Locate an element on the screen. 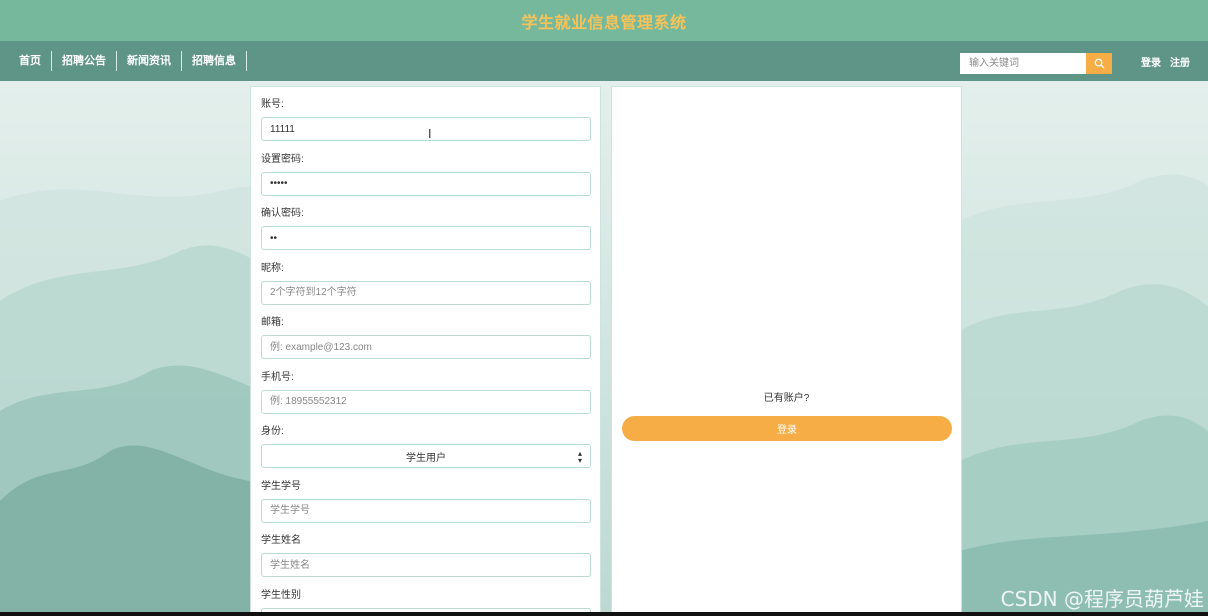  confirm-password-input is located at coordinates (426, 238).